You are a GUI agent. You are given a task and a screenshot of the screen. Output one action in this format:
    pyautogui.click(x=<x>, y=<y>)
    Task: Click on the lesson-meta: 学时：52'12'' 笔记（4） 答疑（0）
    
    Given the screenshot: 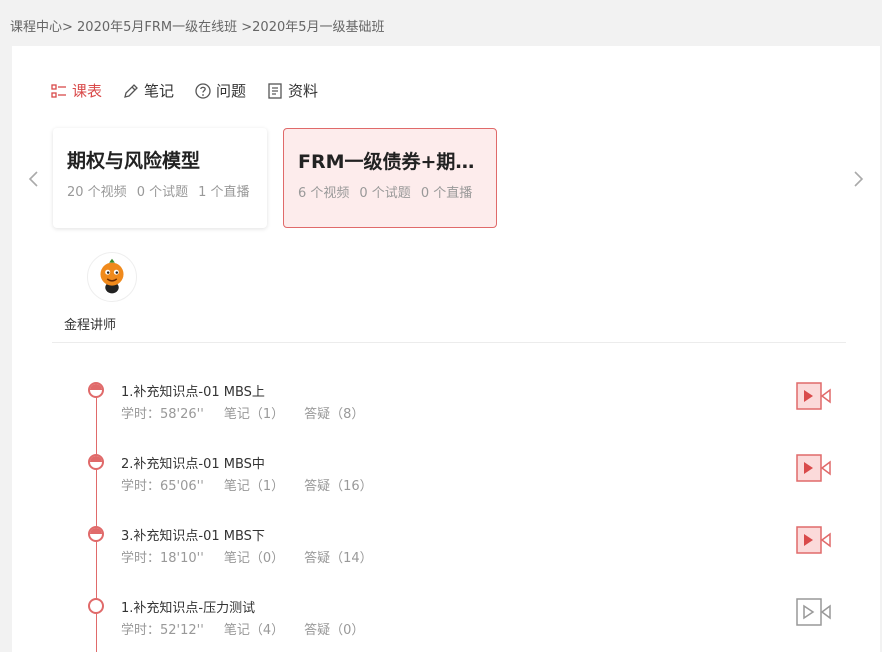 What is the action you would take?
    pyautogui.click(x=252, y=628)
    